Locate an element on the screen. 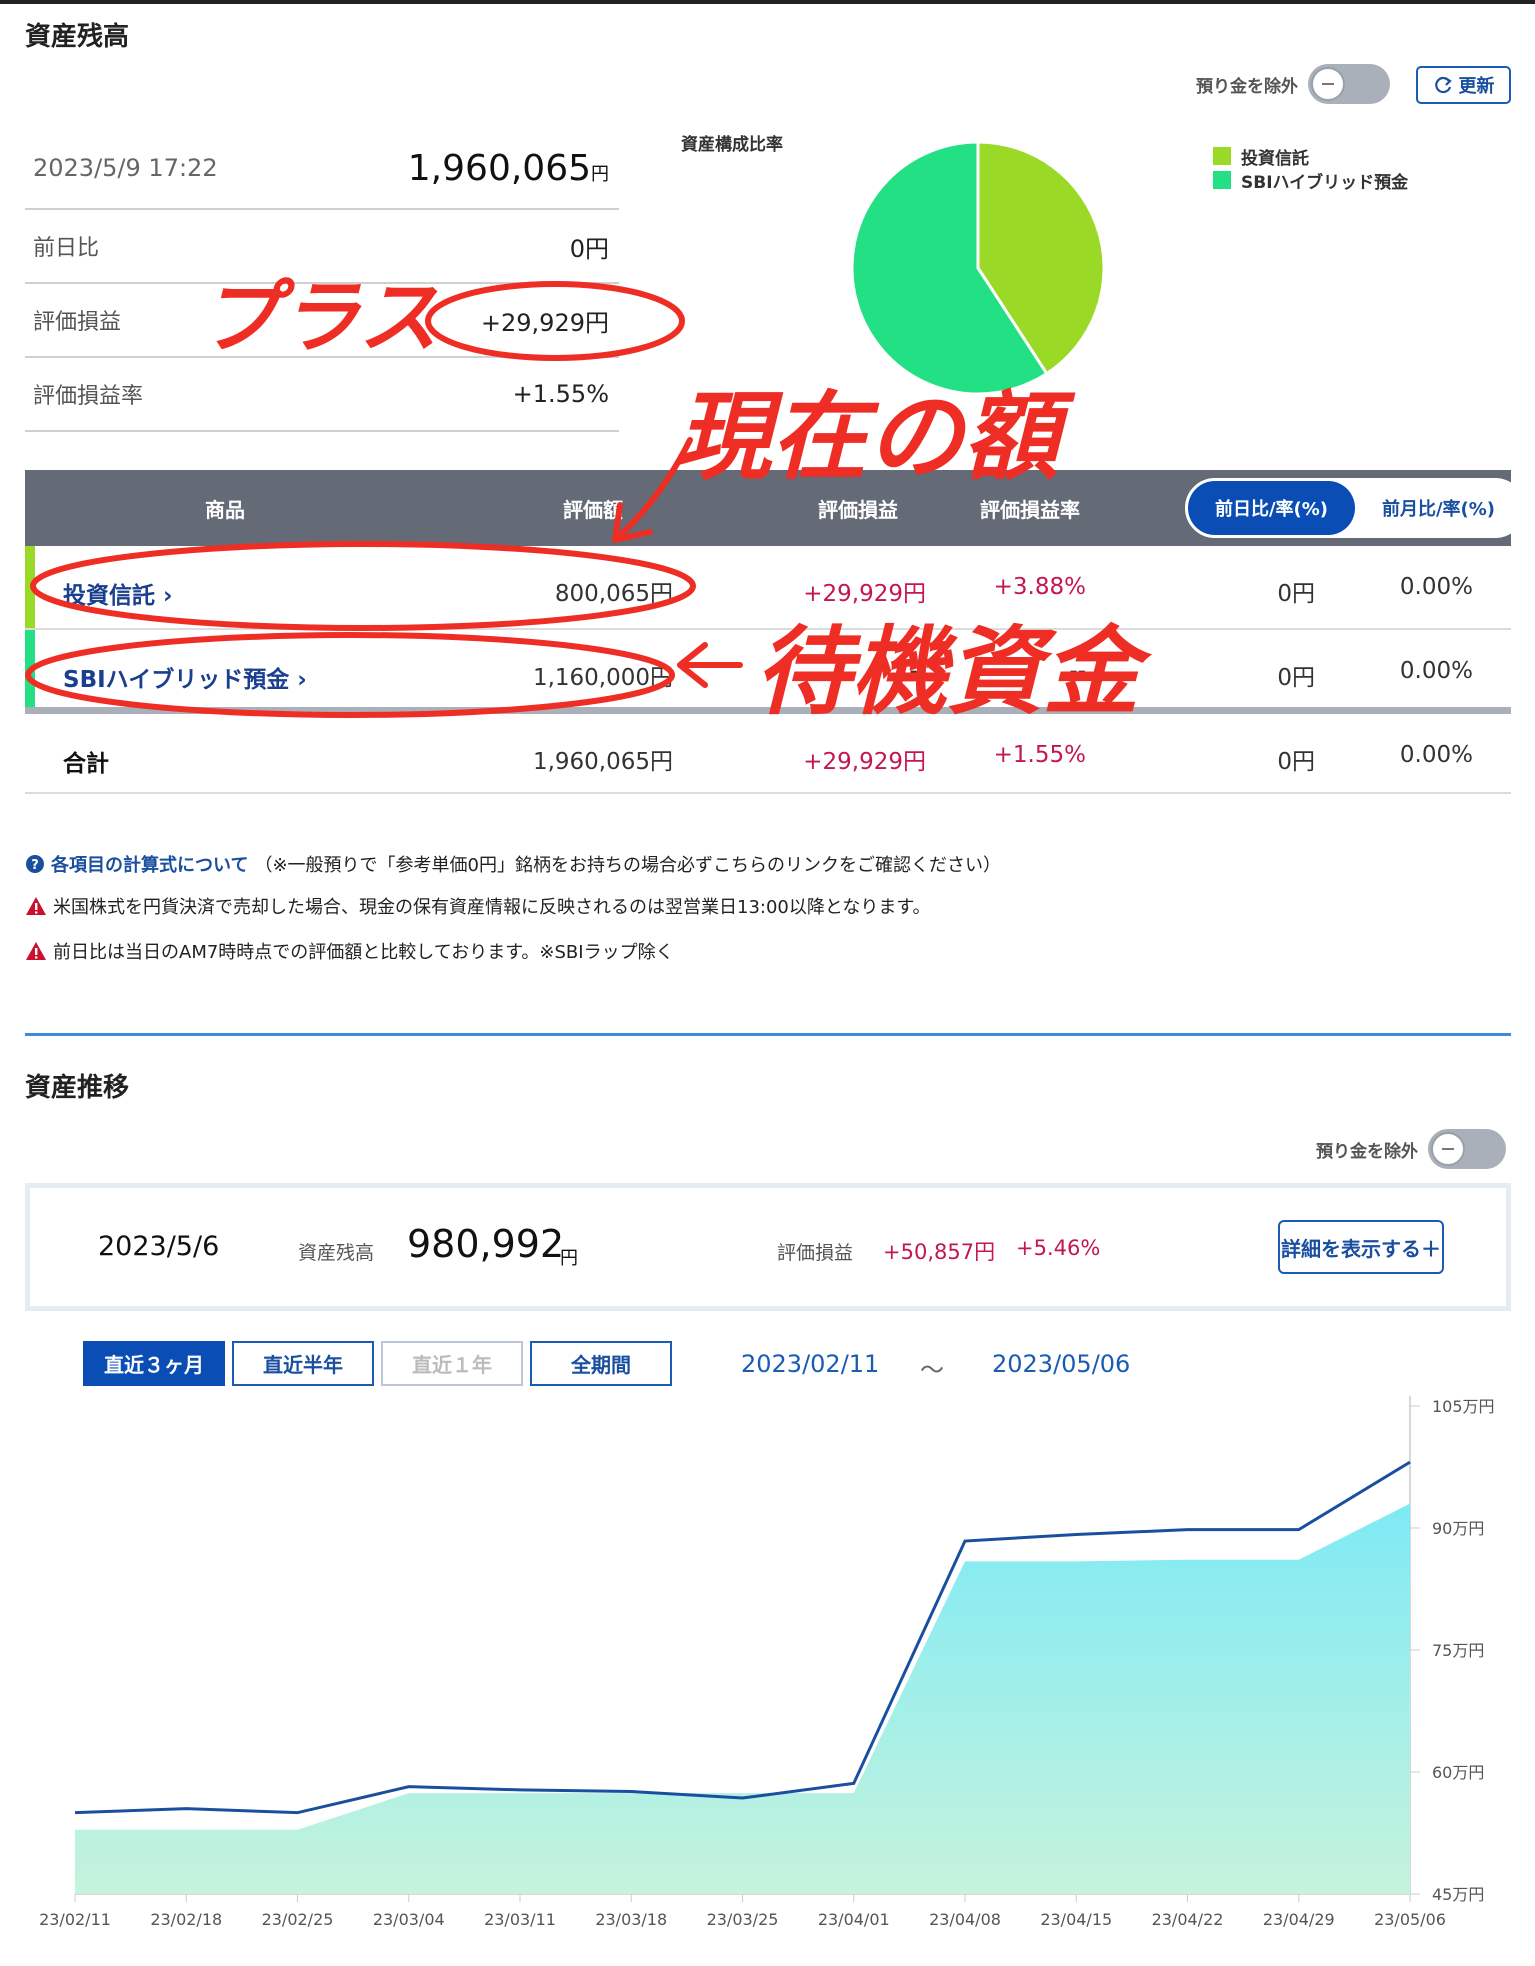 The height and width of the screenshot is (1966, 1535). x-tick-label: 23/02/18 is located at coordinates (186, 1919).